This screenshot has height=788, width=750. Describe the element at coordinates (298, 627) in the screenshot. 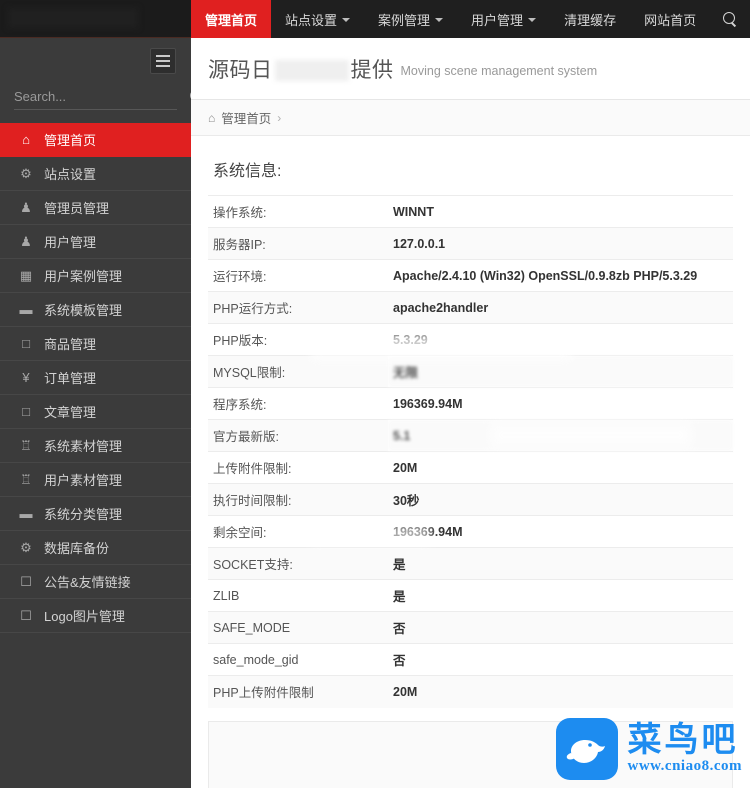

I see `row-key: SAFE_MODE` at that location.